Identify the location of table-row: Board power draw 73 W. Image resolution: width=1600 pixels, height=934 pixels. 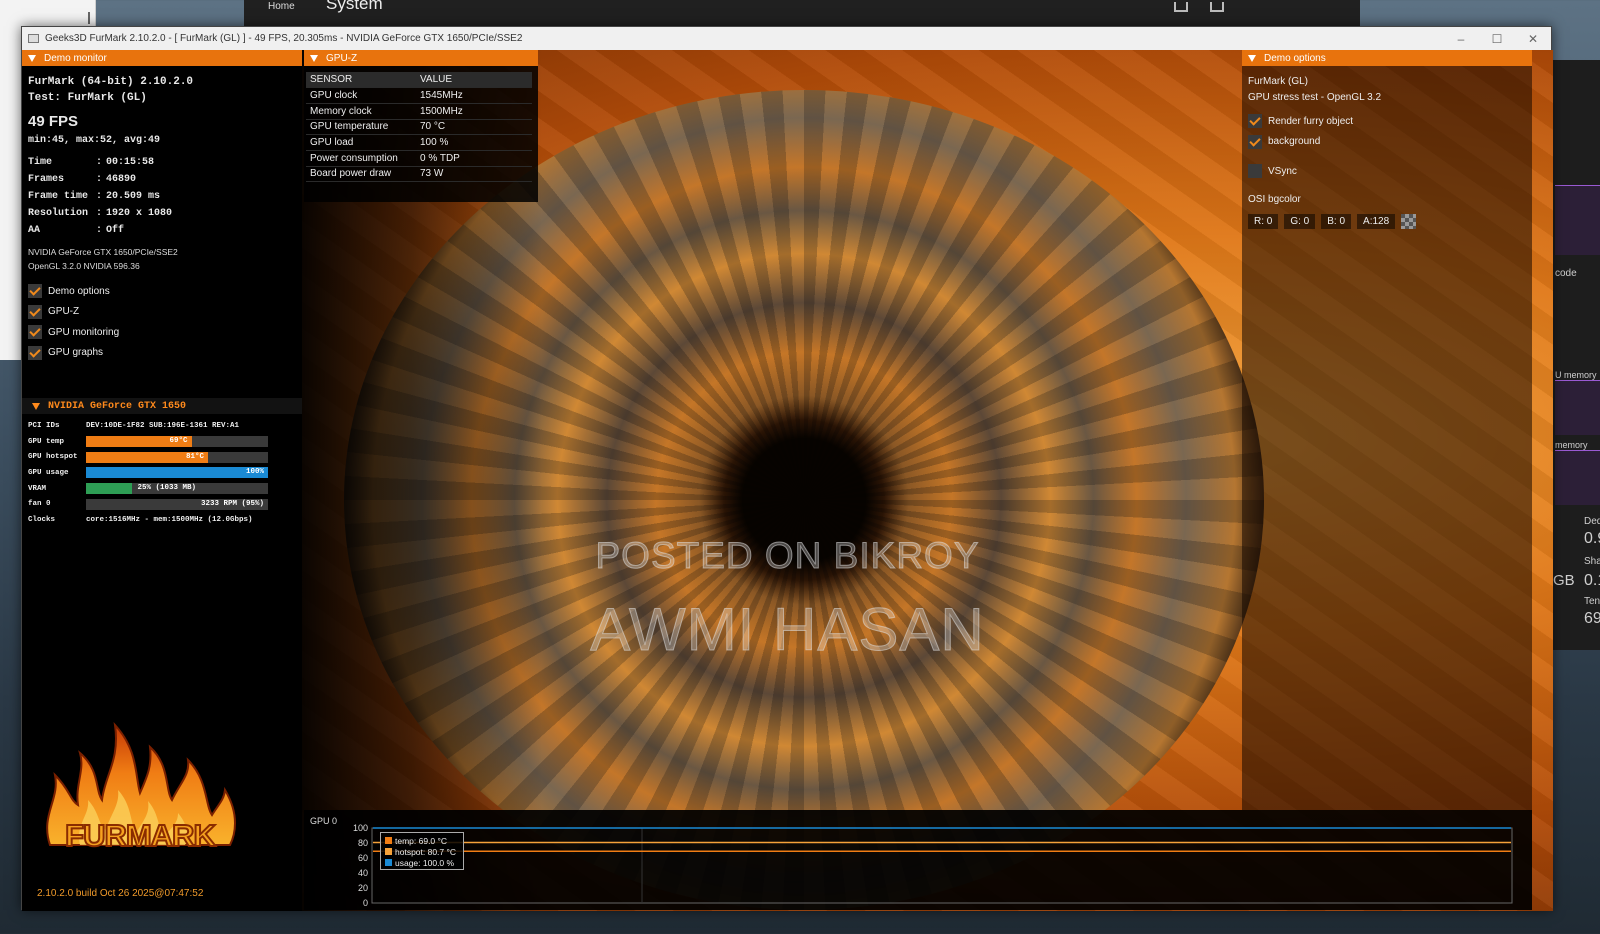
(419, 174).